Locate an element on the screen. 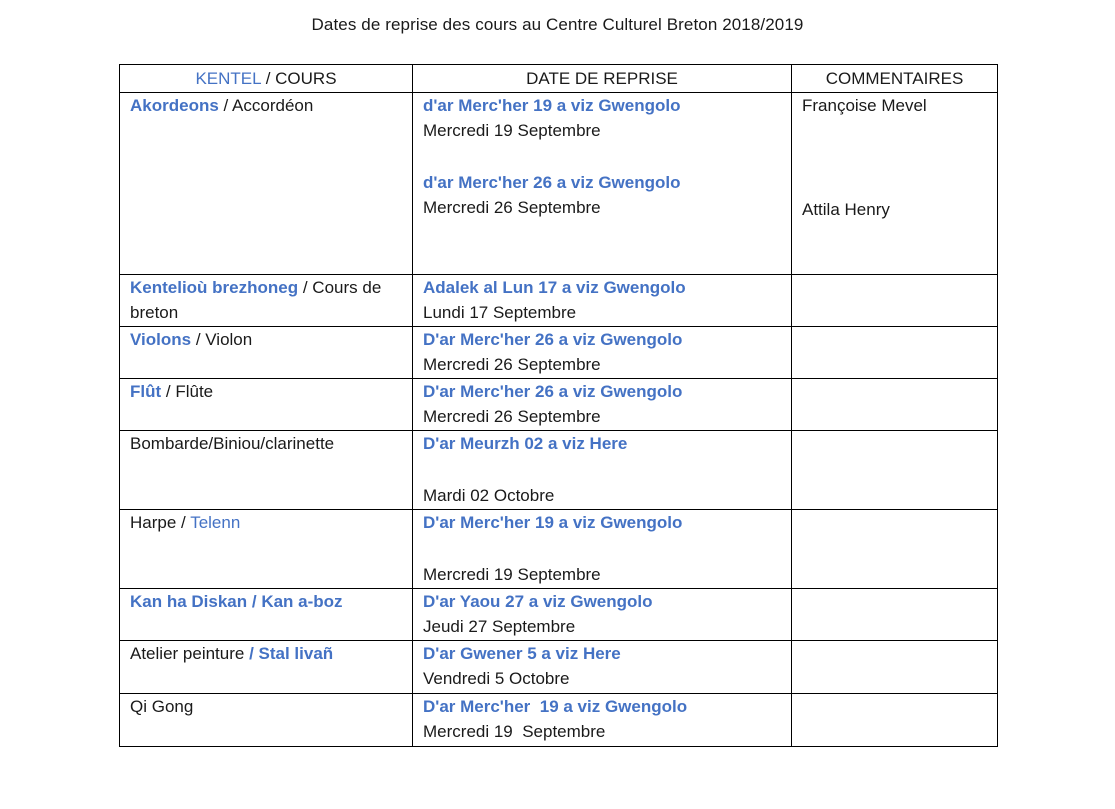  date-breton: D'ar Gwener 5 a viz Here is located at coordinates (522, 653).